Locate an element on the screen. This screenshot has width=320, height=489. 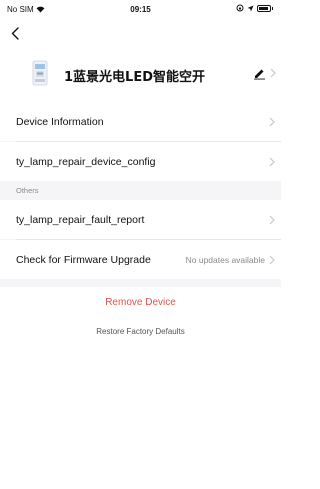
firmware-upgrade-label: Check for Firmware Upgrade is located at coordinates (83, 259).